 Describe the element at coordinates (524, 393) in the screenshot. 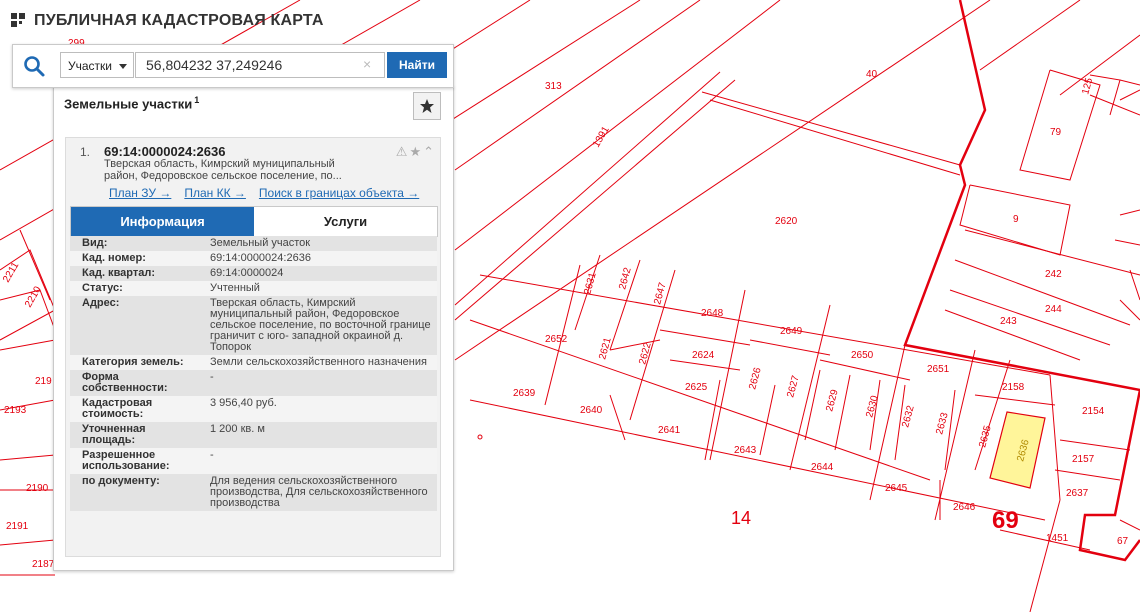

I see `parcel-label: 2639` at that location.